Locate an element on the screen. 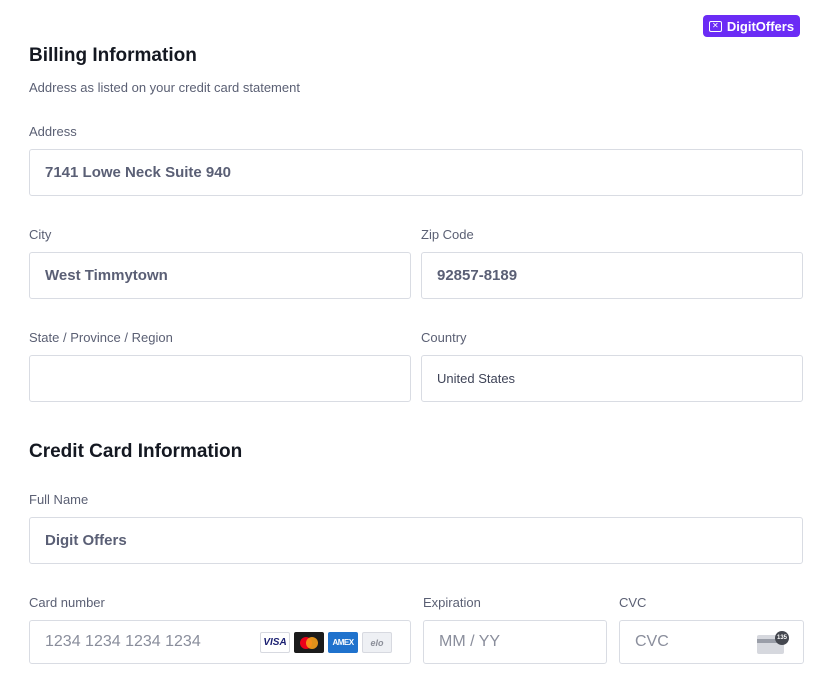 This screenshot has height=688, width=823. expiration-placeholder: MM / YY is located at coordinates (470, 641).